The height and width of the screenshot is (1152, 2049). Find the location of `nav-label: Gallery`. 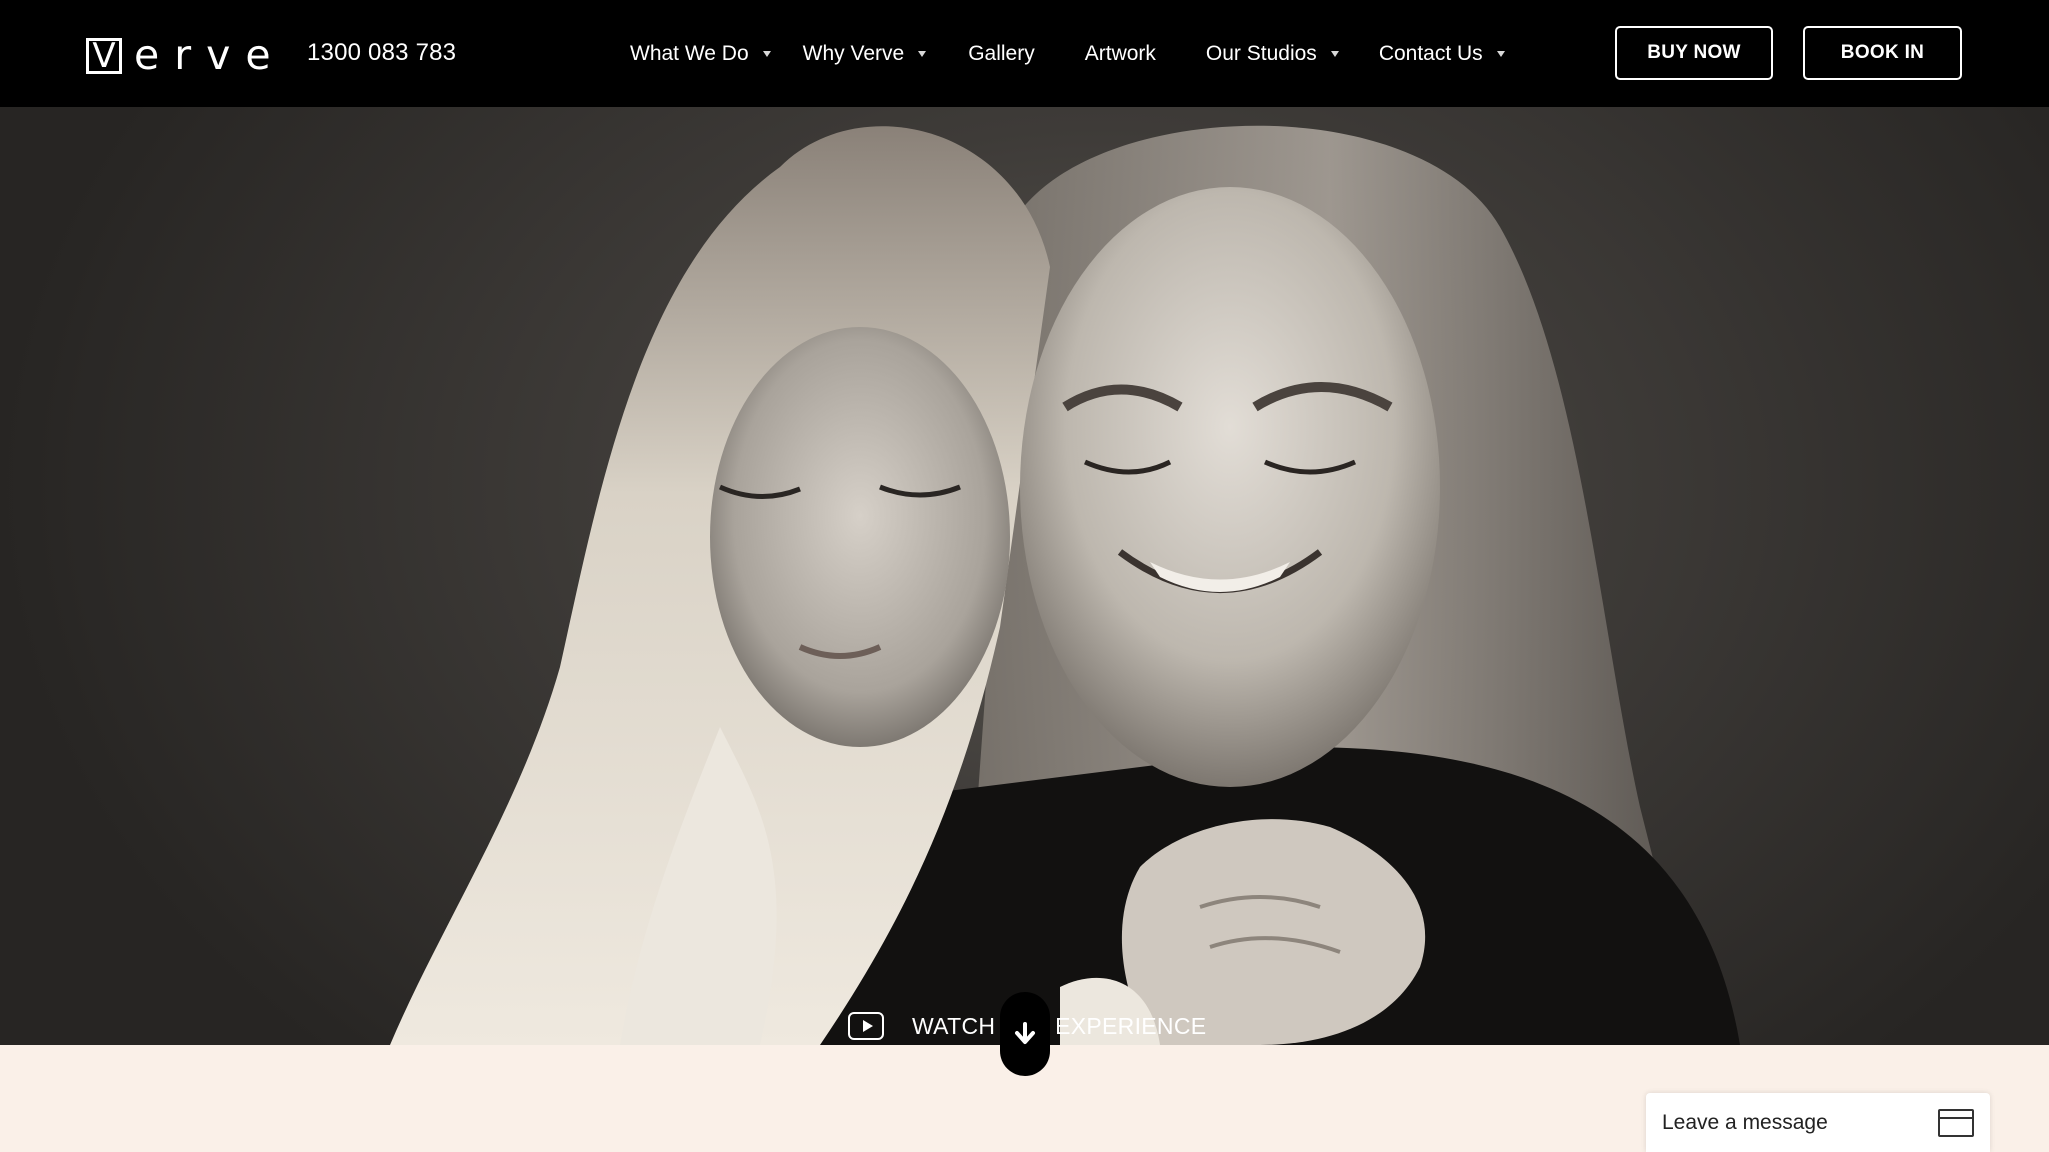

nav-label: Gallery is located at coordinates (1001, 53).